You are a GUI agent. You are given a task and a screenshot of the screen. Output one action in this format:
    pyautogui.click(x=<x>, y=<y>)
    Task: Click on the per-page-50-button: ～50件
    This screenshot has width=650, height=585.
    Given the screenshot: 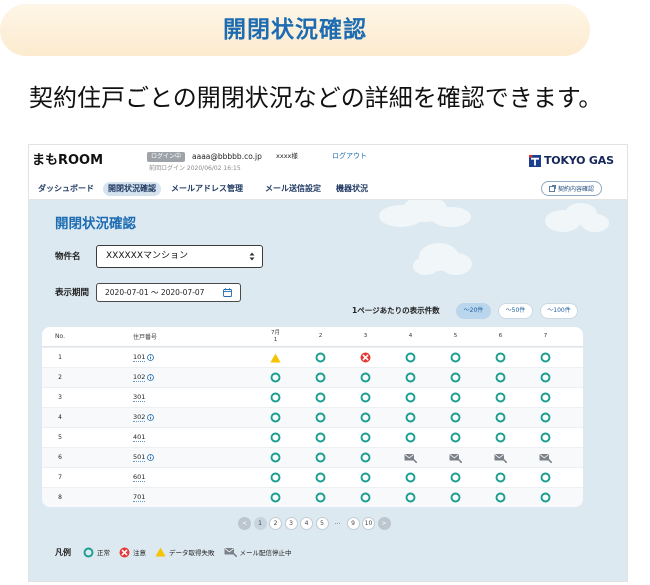 What is the action you would take?
    pyautogui.click(x=515, y=311)
    